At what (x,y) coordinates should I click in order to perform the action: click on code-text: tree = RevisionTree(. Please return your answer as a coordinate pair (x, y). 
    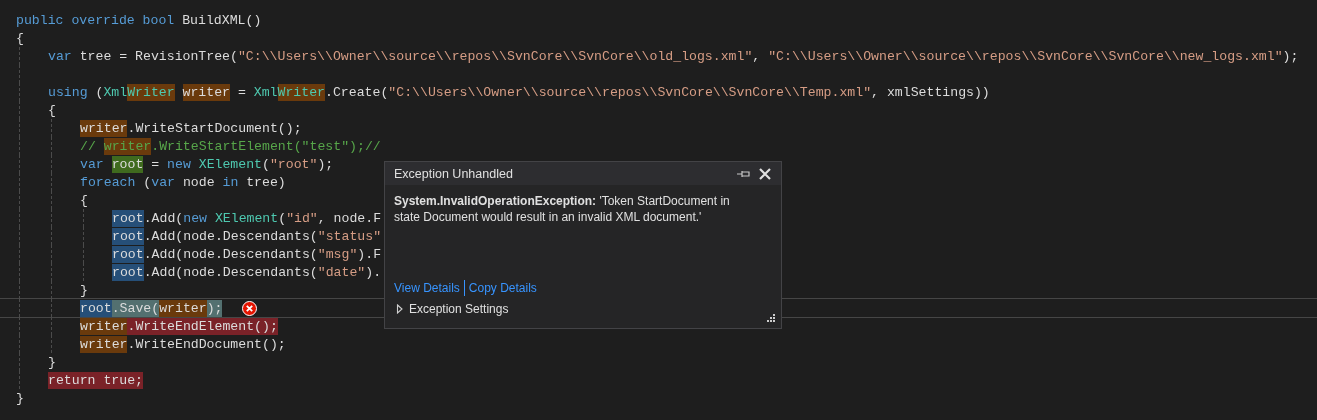
    Looking at the image, I should click on (158, 56).